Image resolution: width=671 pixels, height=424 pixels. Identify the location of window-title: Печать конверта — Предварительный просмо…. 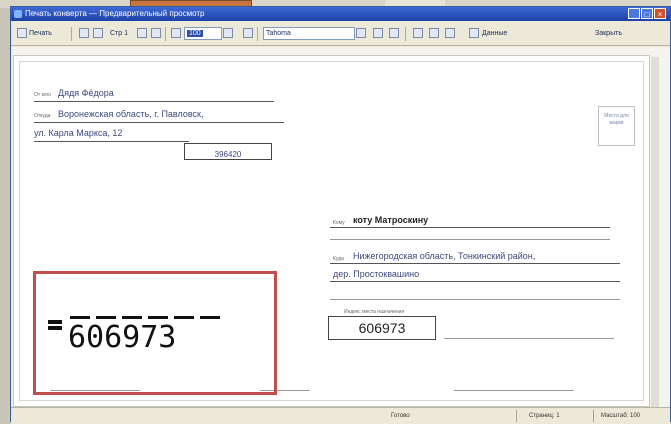
(115, 13).